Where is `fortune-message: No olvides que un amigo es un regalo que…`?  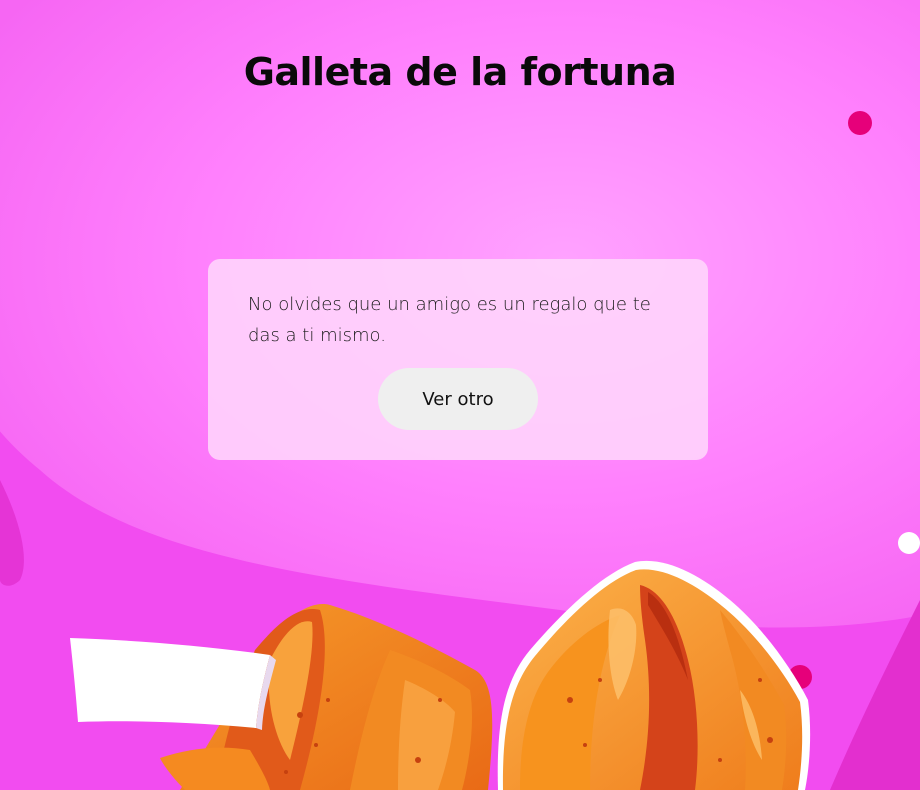 fortune-message: No olvides que un amigo es un regalo que… is located at coordinates (449, 320).